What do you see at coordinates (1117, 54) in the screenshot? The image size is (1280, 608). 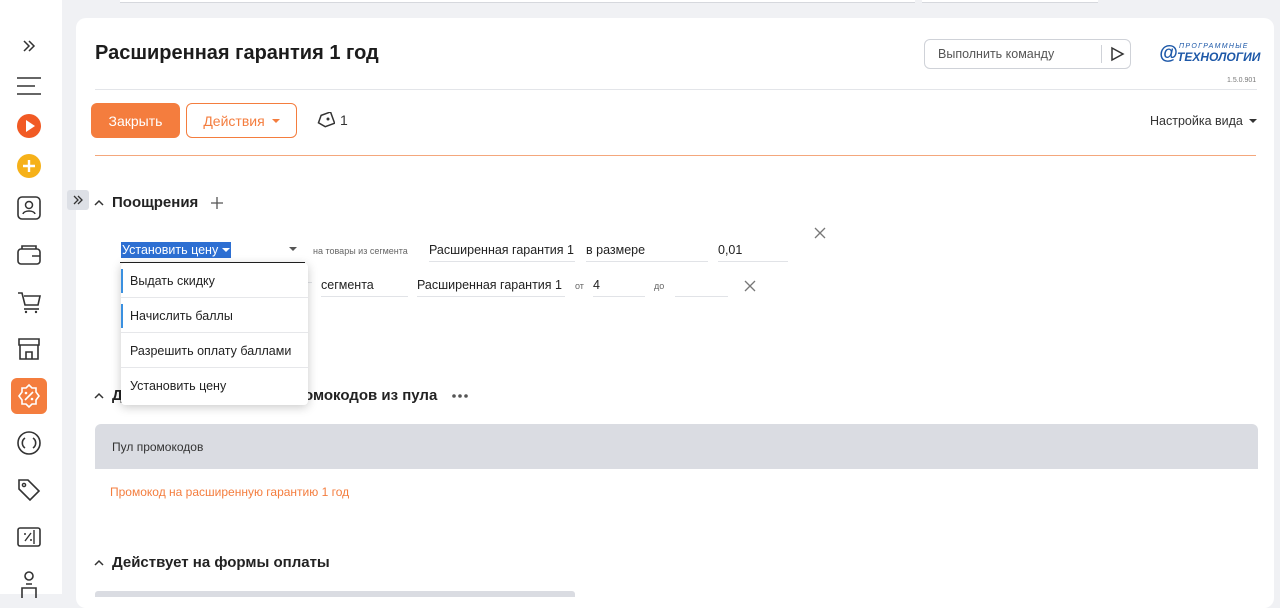 I see `run-command-icon` at bounding box center [1117, 54].